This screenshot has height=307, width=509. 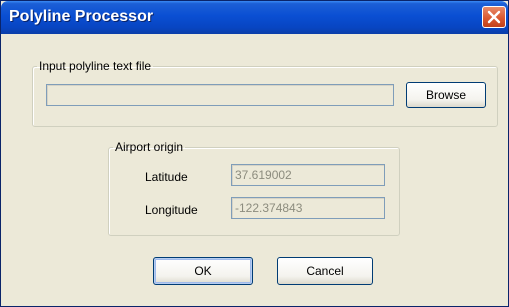 I want to click on browse-button: Browse, so click(x=446, y=95).